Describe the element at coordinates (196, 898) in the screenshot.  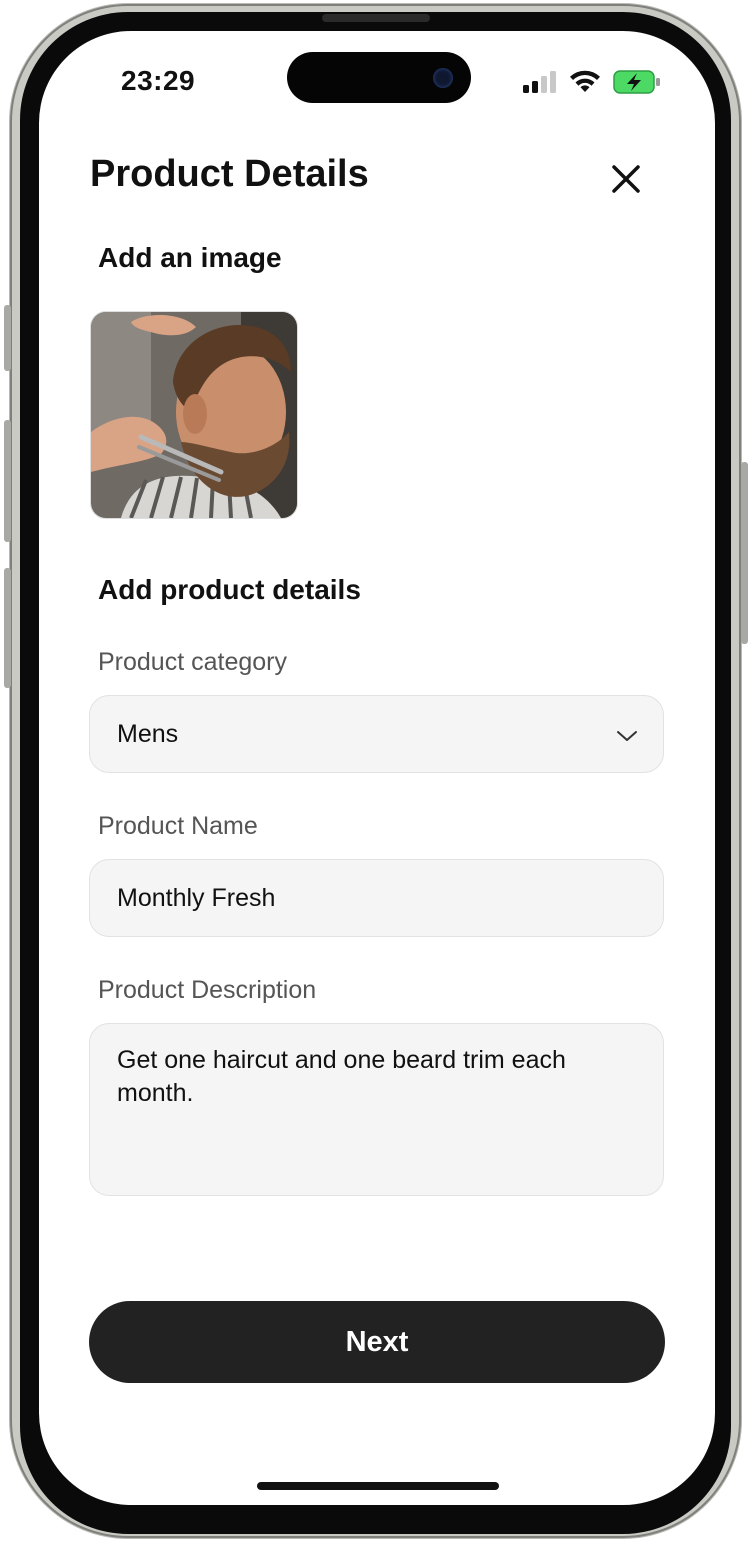
I see `product-name-value: Monthly Fresh` at that location.